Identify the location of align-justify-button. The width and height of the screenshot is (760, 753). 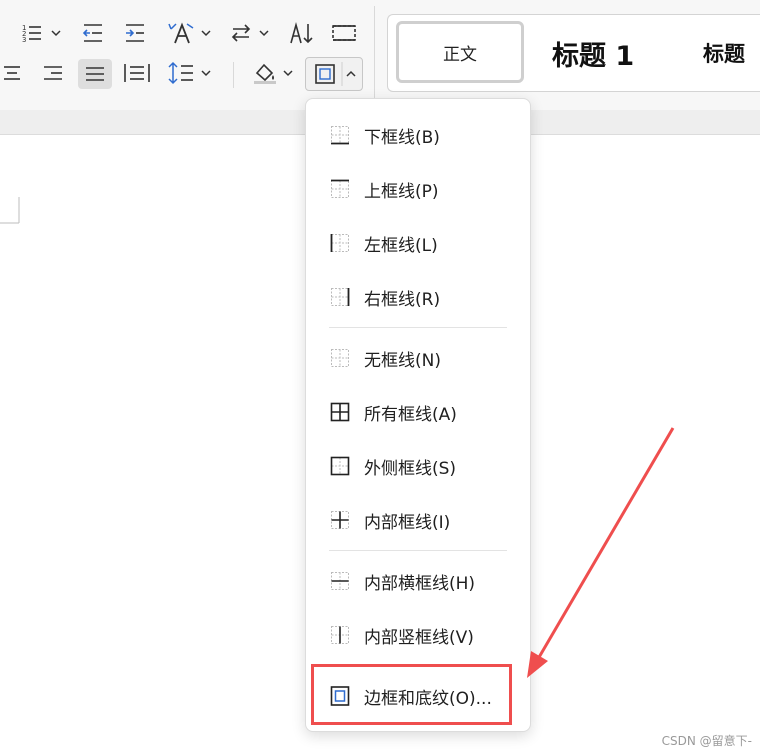
(95, 74).